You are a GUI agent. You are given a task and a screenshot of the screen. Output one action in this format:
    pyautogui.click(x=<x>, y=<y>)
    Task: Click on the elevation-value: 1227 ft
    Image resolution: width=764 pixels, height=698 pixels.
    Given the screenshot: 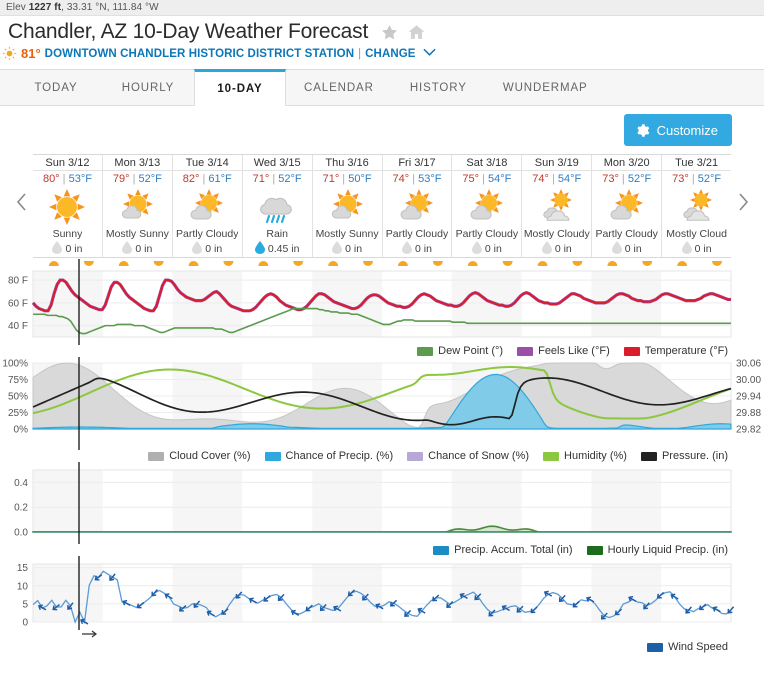 What is the action you would take?
    pyautogui.click(x=45, y=7)
    